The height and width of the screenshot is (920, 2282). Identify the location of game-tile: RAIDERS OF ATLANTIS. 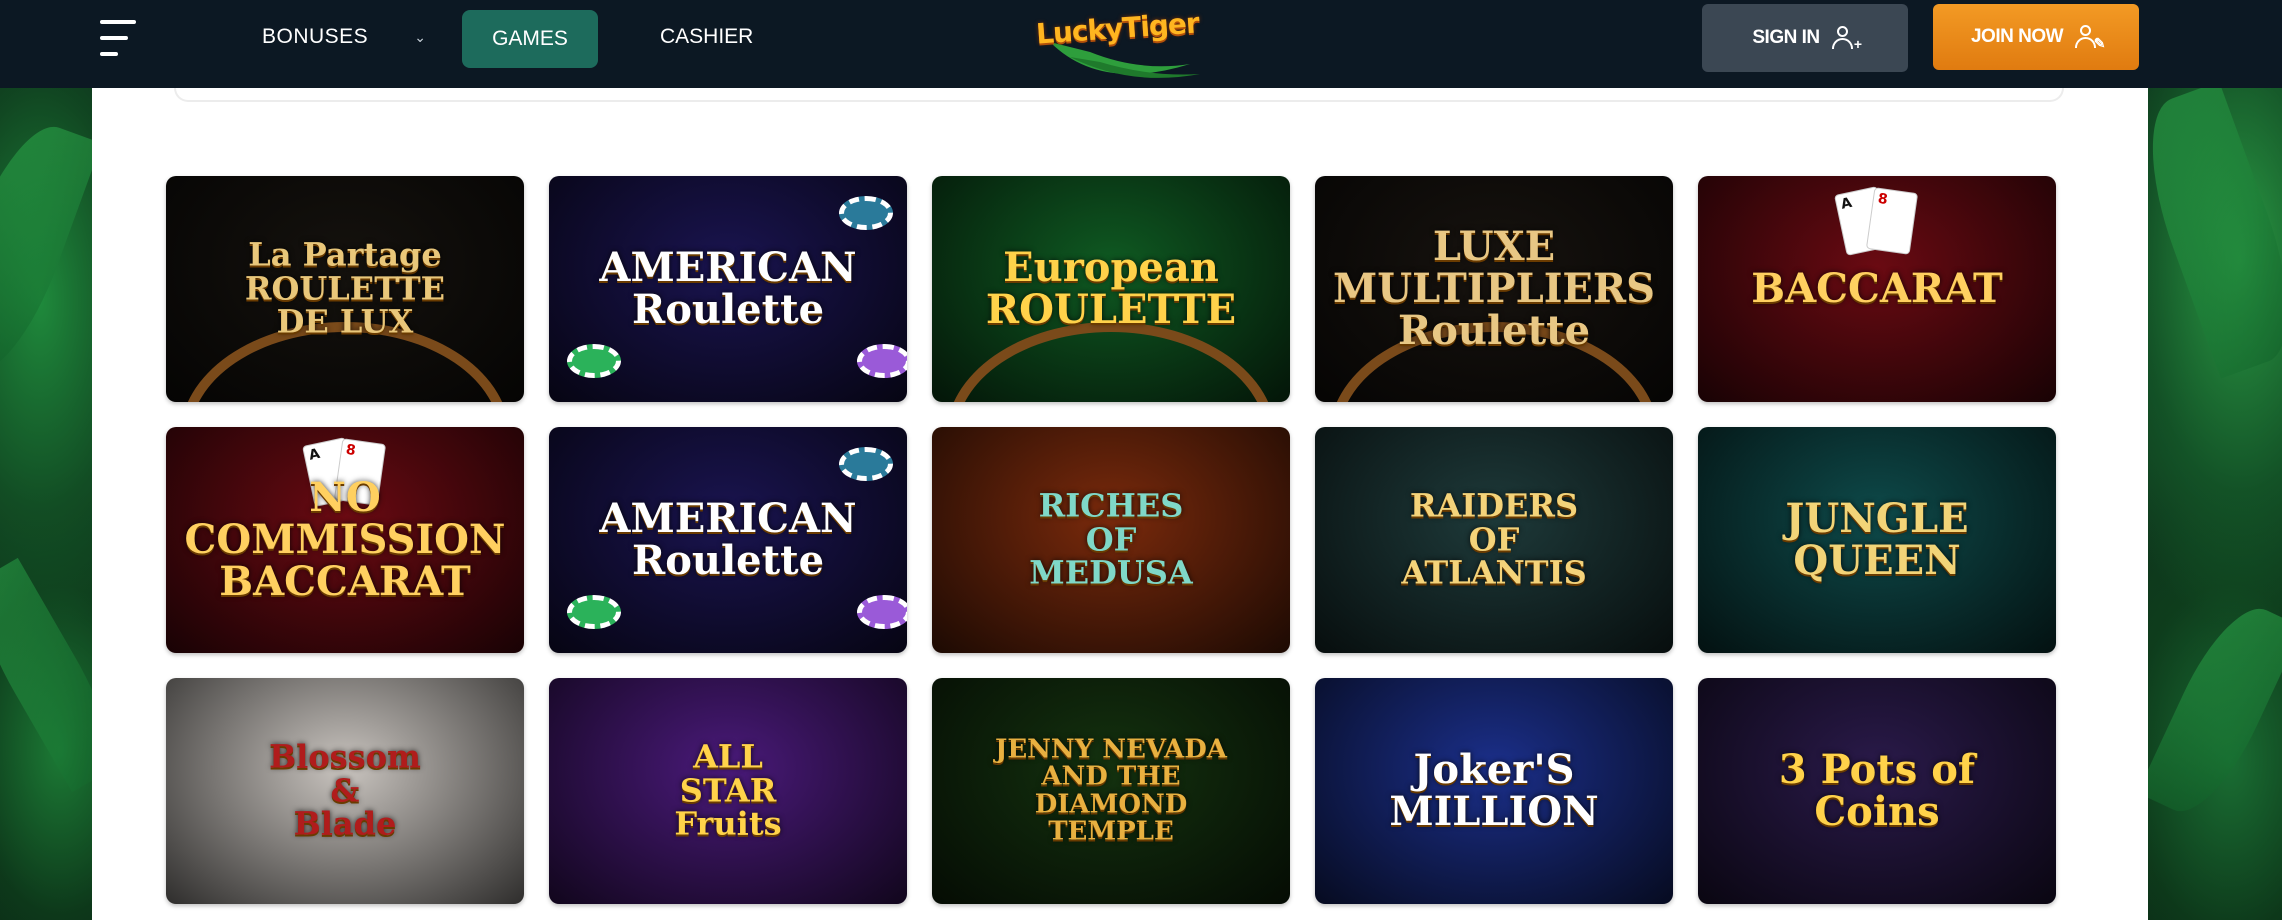
(1494, 540).